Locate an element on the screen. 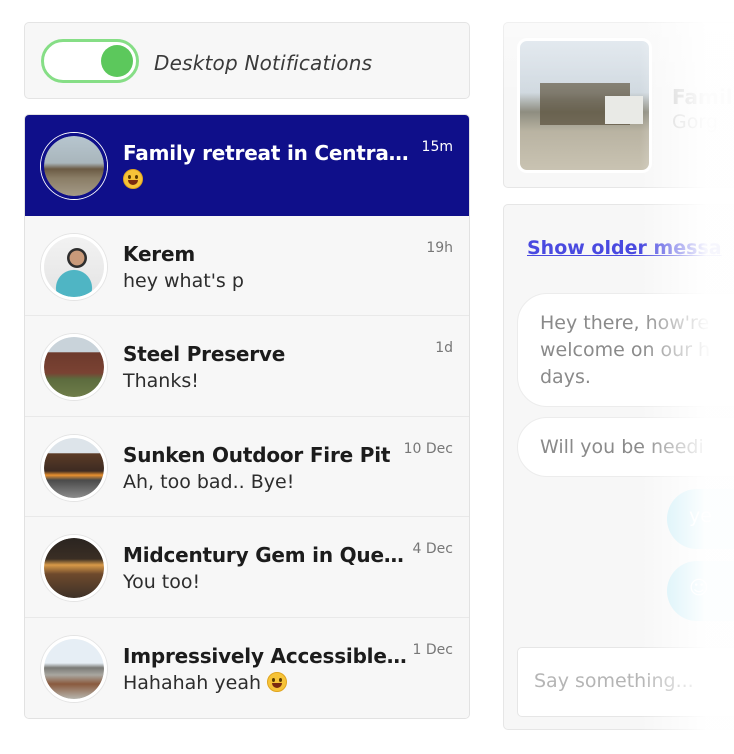 Image resolution: width=734 pixels, height=754 pixels. notifications-label: Desktop Notifications is located at coordinates (263, 63).